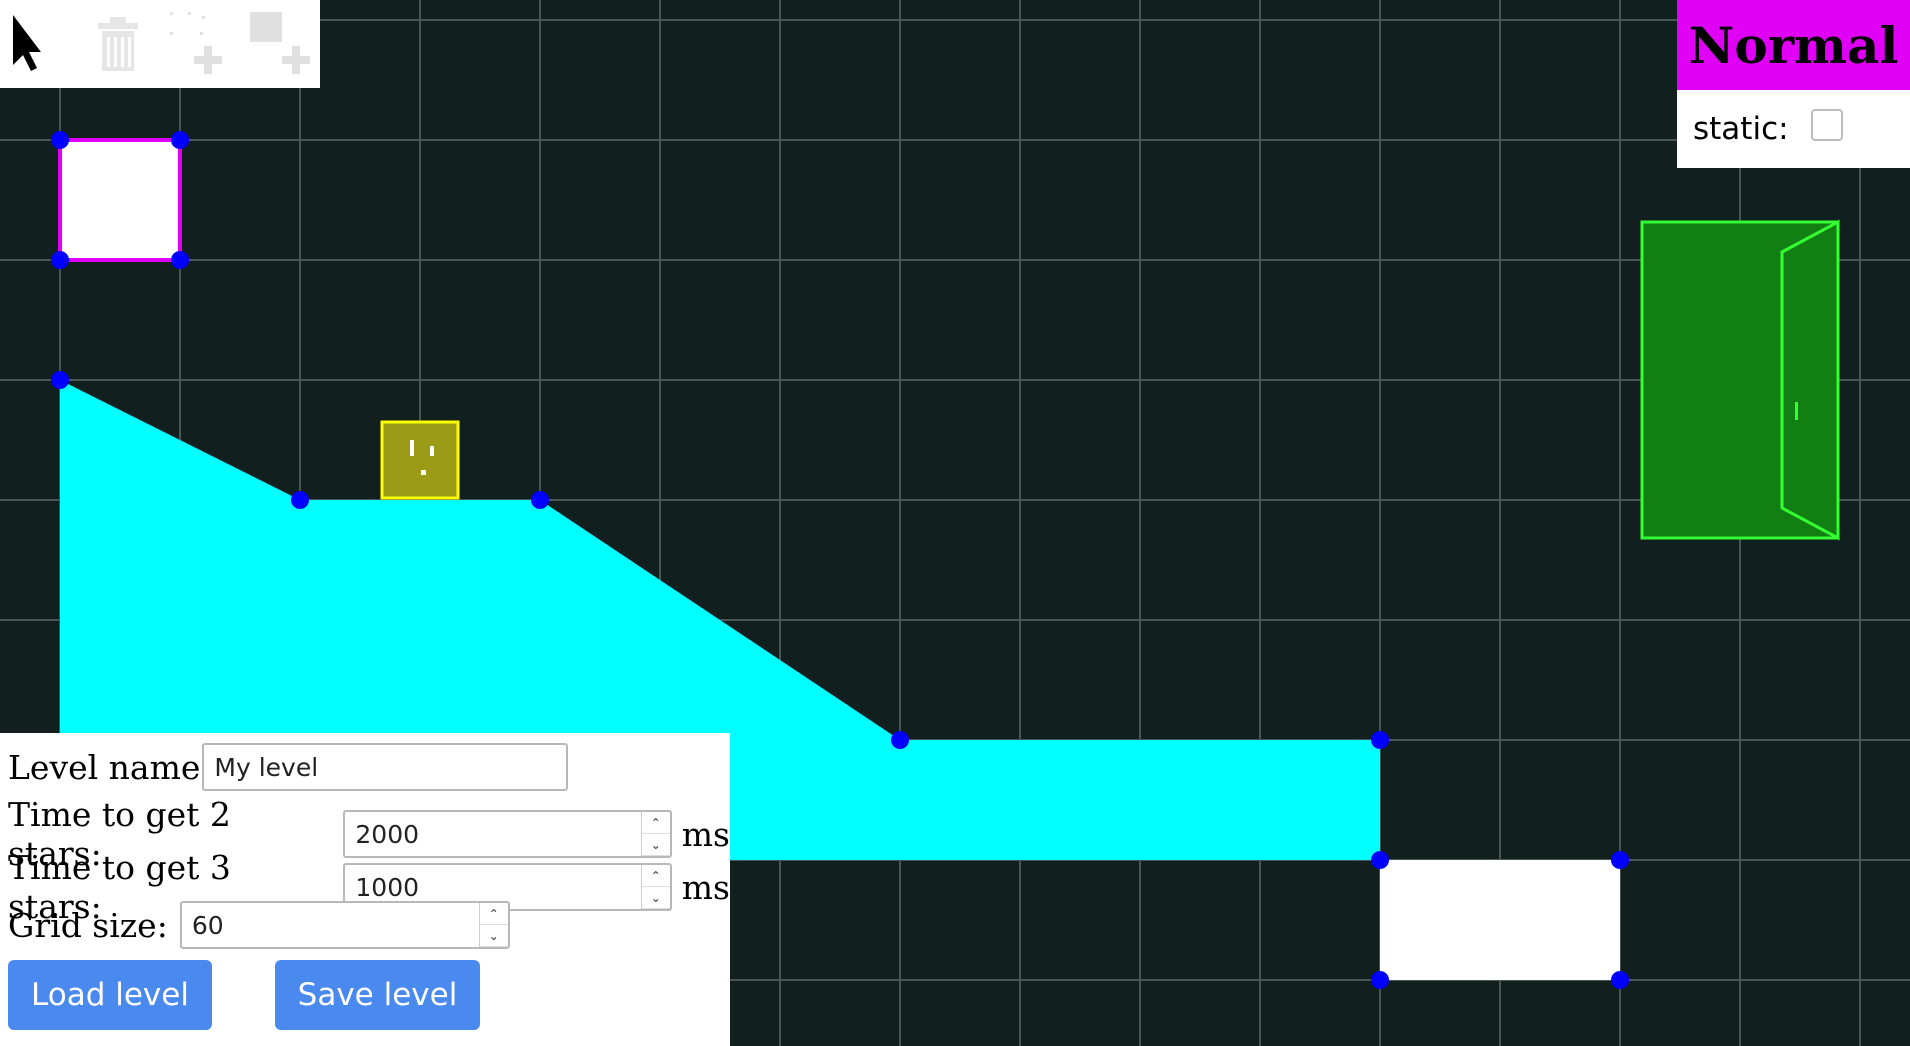 The height and width of the screenshot is (1046, 1910). I want to click on static-checkbox, so click(1826, 125).